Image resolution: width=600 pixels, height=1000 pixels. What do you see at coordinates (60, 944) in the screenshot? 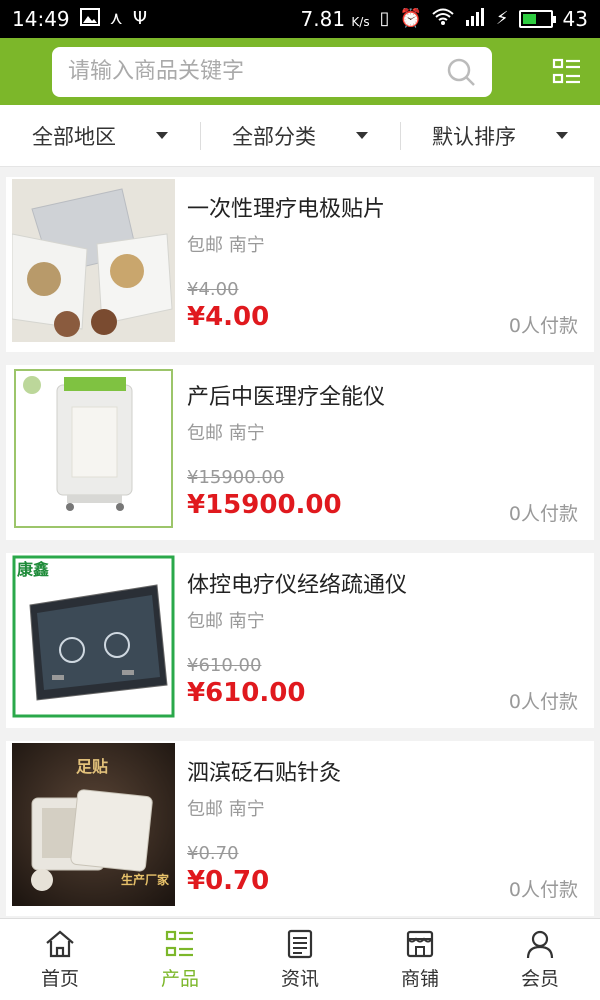
I see `home-icon` at bounding box center [60, 944].